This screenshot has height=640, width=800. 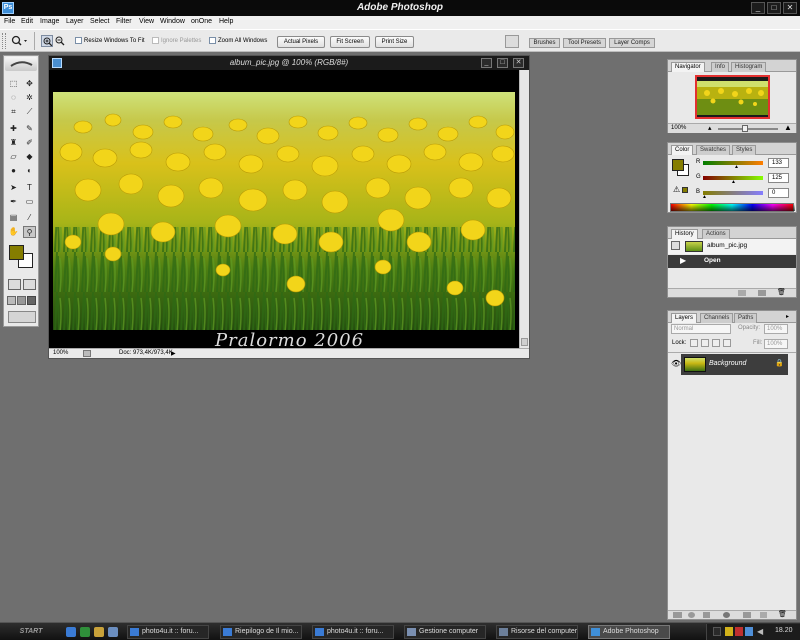 I want to click on tab-actions: Actions, so click(x=716, y=234).